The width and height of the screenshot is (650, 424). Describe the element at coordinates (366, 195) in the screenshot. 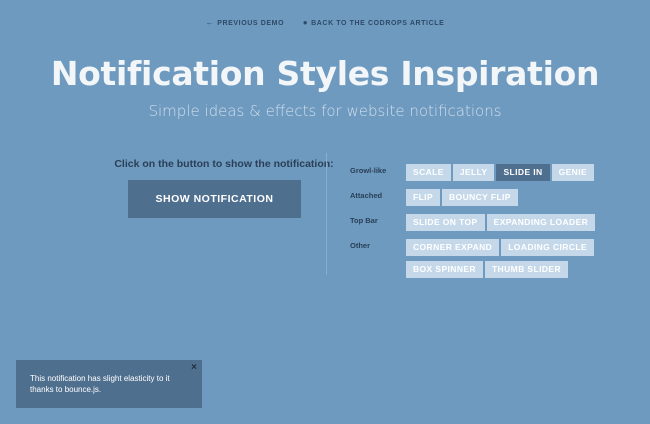

I see `style-group-label: Attached` at that location.